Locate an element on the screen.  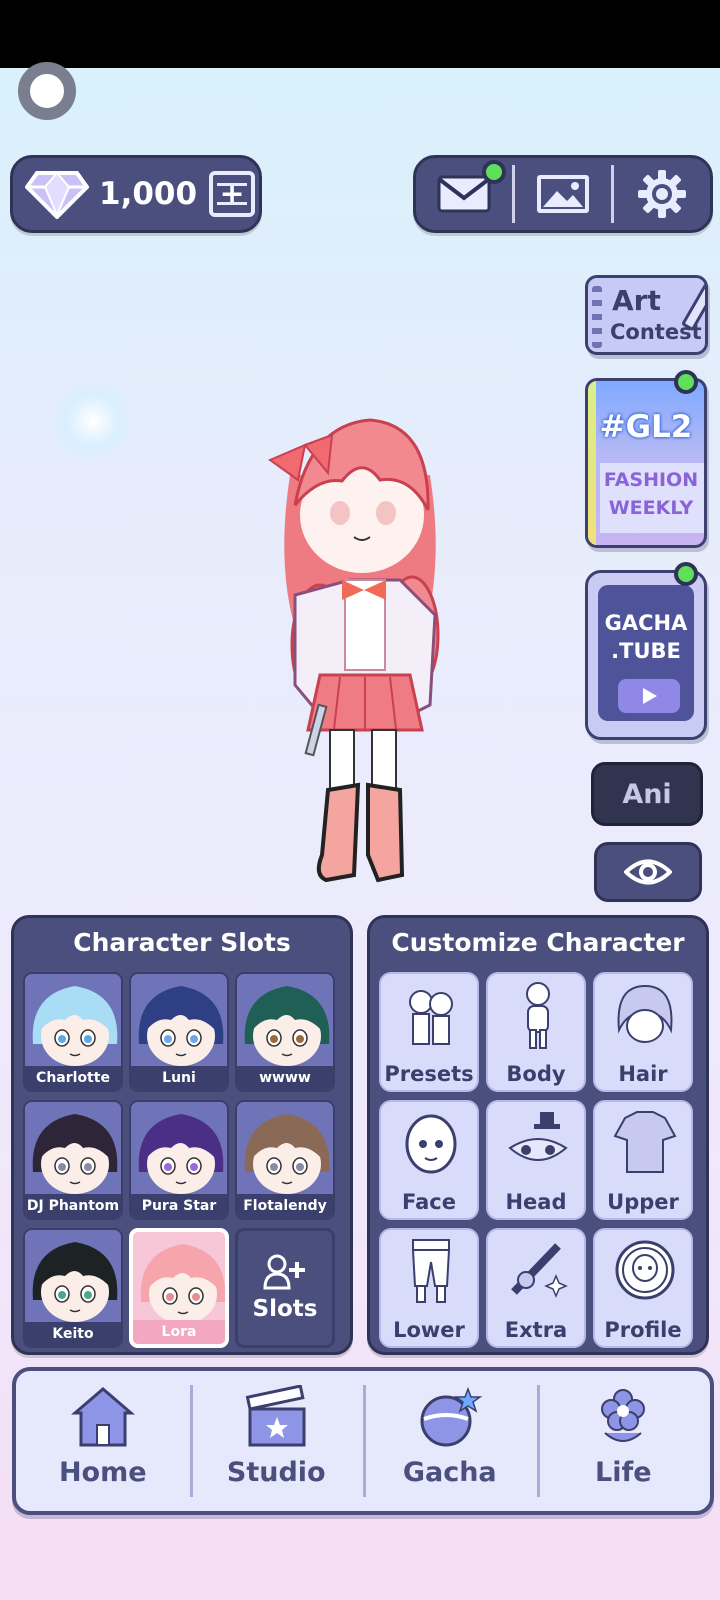
gachatube-line1: GACHA is located at coordinates (646, 623).